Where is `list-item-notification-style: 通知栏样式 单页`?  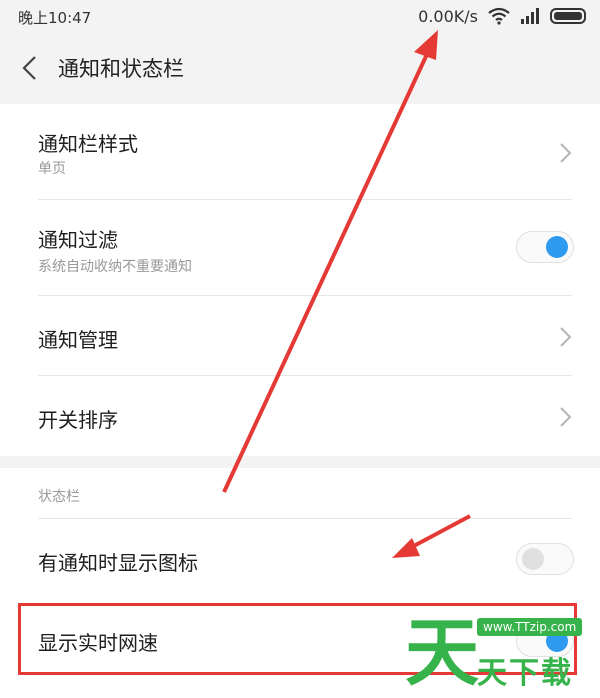 list-item-notification-style: 通知栏样式 单页 is located at coordinates (300, 152).